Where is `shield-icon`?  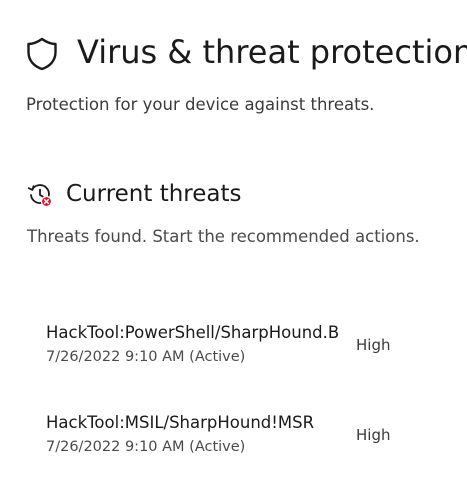 shield-icon is located at coordinates (42, 54).